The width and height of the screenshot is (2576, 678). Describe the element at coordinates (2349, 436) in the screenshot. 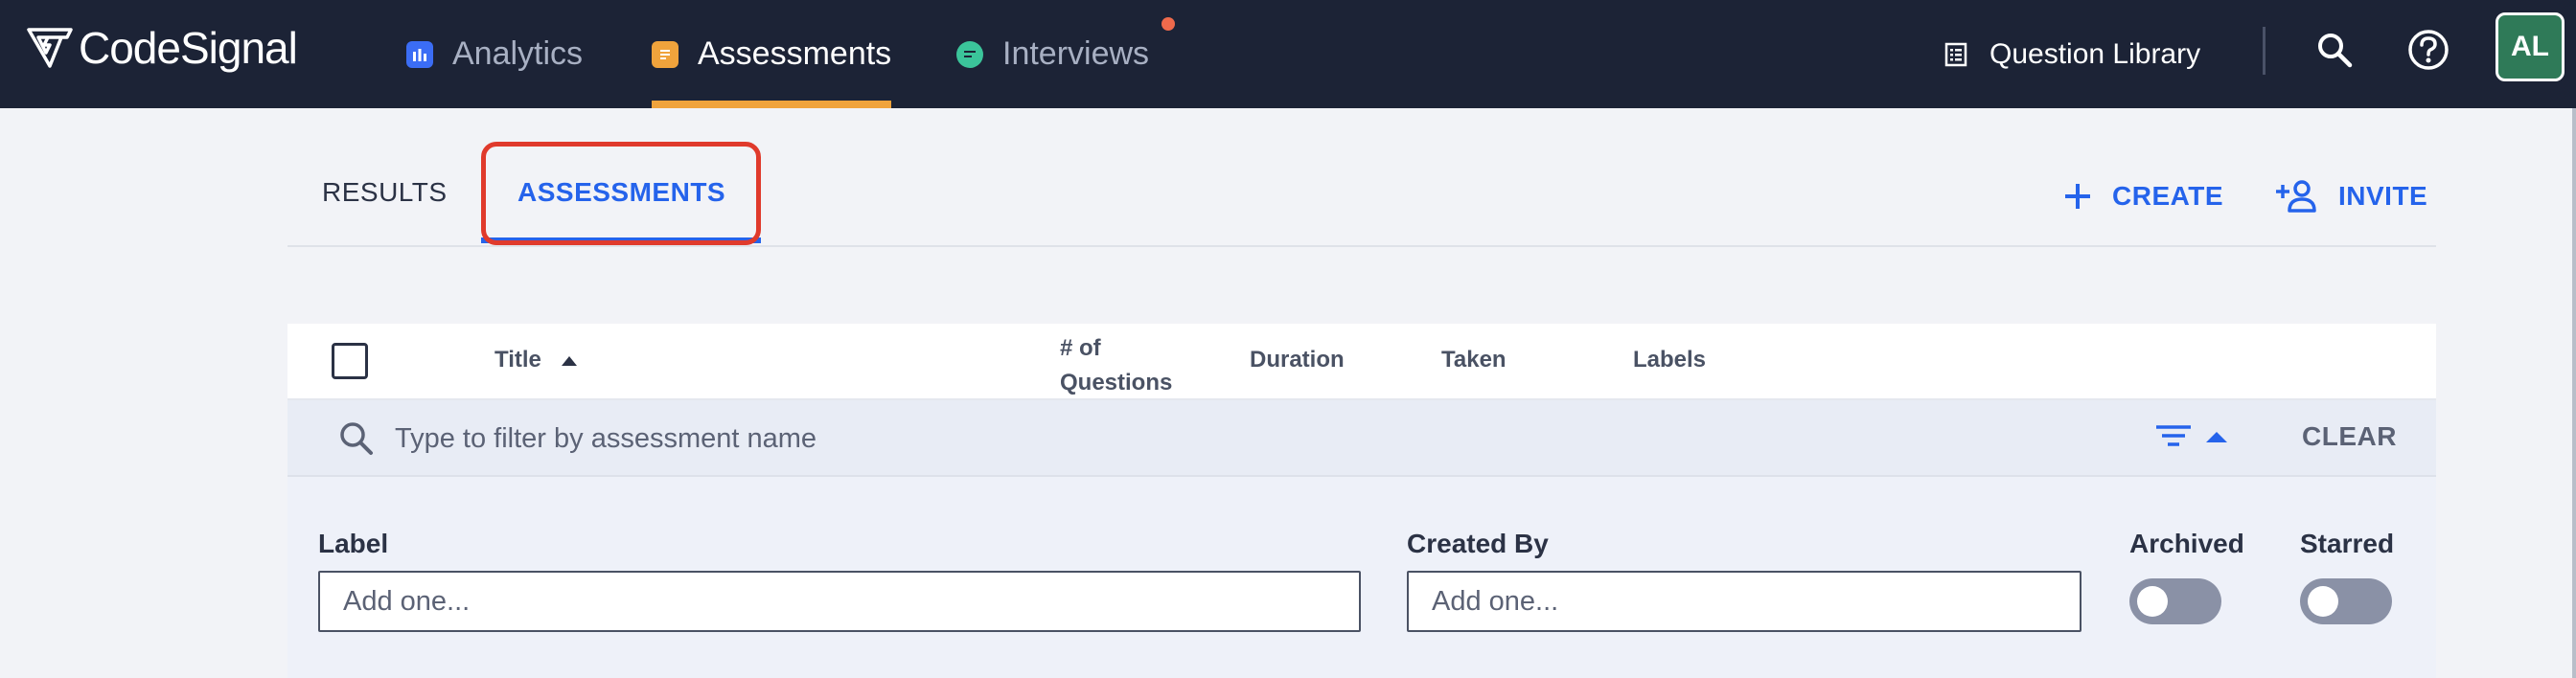

I see `clear-button: CLEAR` at that location.